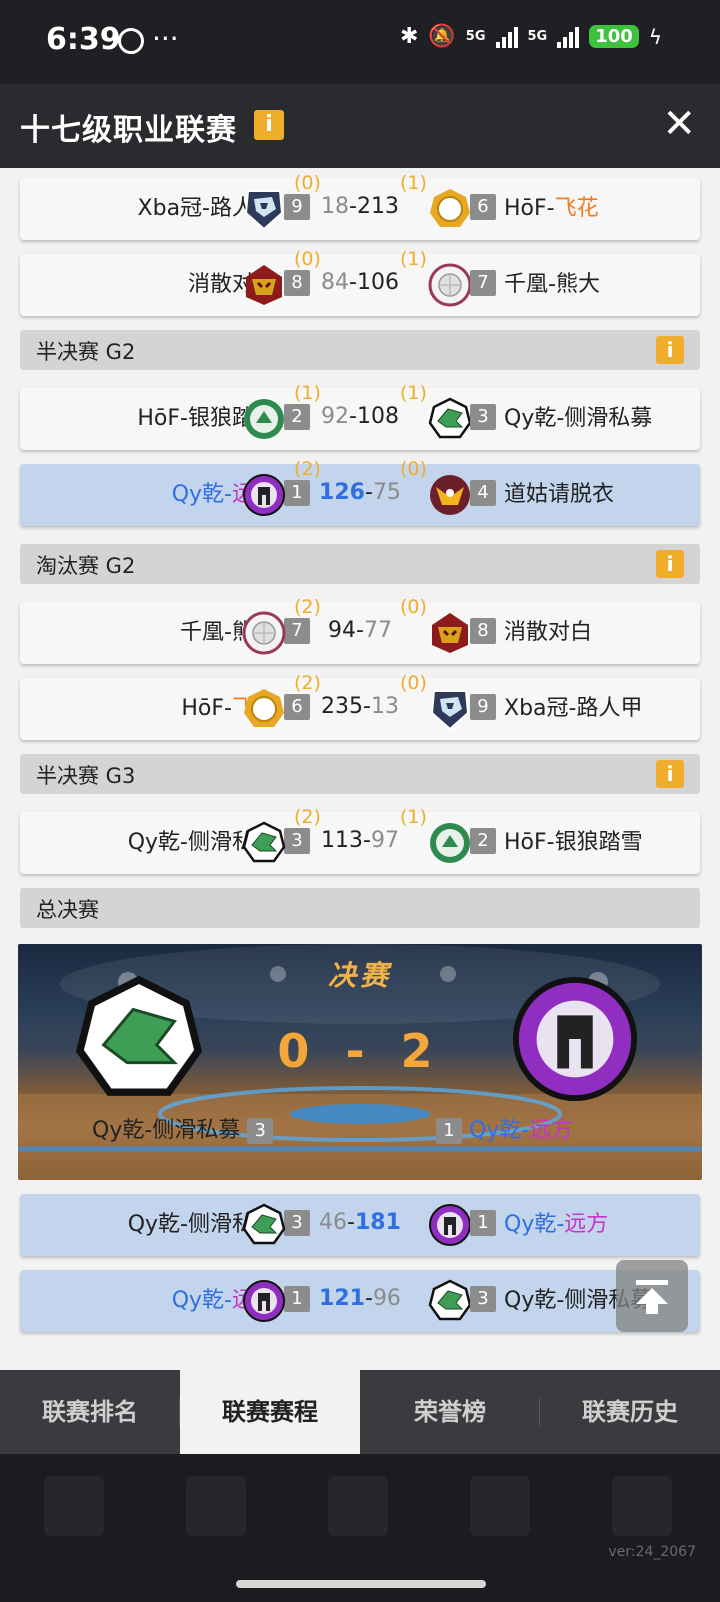 Image resolution: width=720 pixels, height=1602 pixels. What do you see at coordinates (360, 42) in the screenshot?
I see `status-bar: 6:39 ··· ✱ 🔕 5G 5G 100 ϟ` at bounding box center [360, 42].